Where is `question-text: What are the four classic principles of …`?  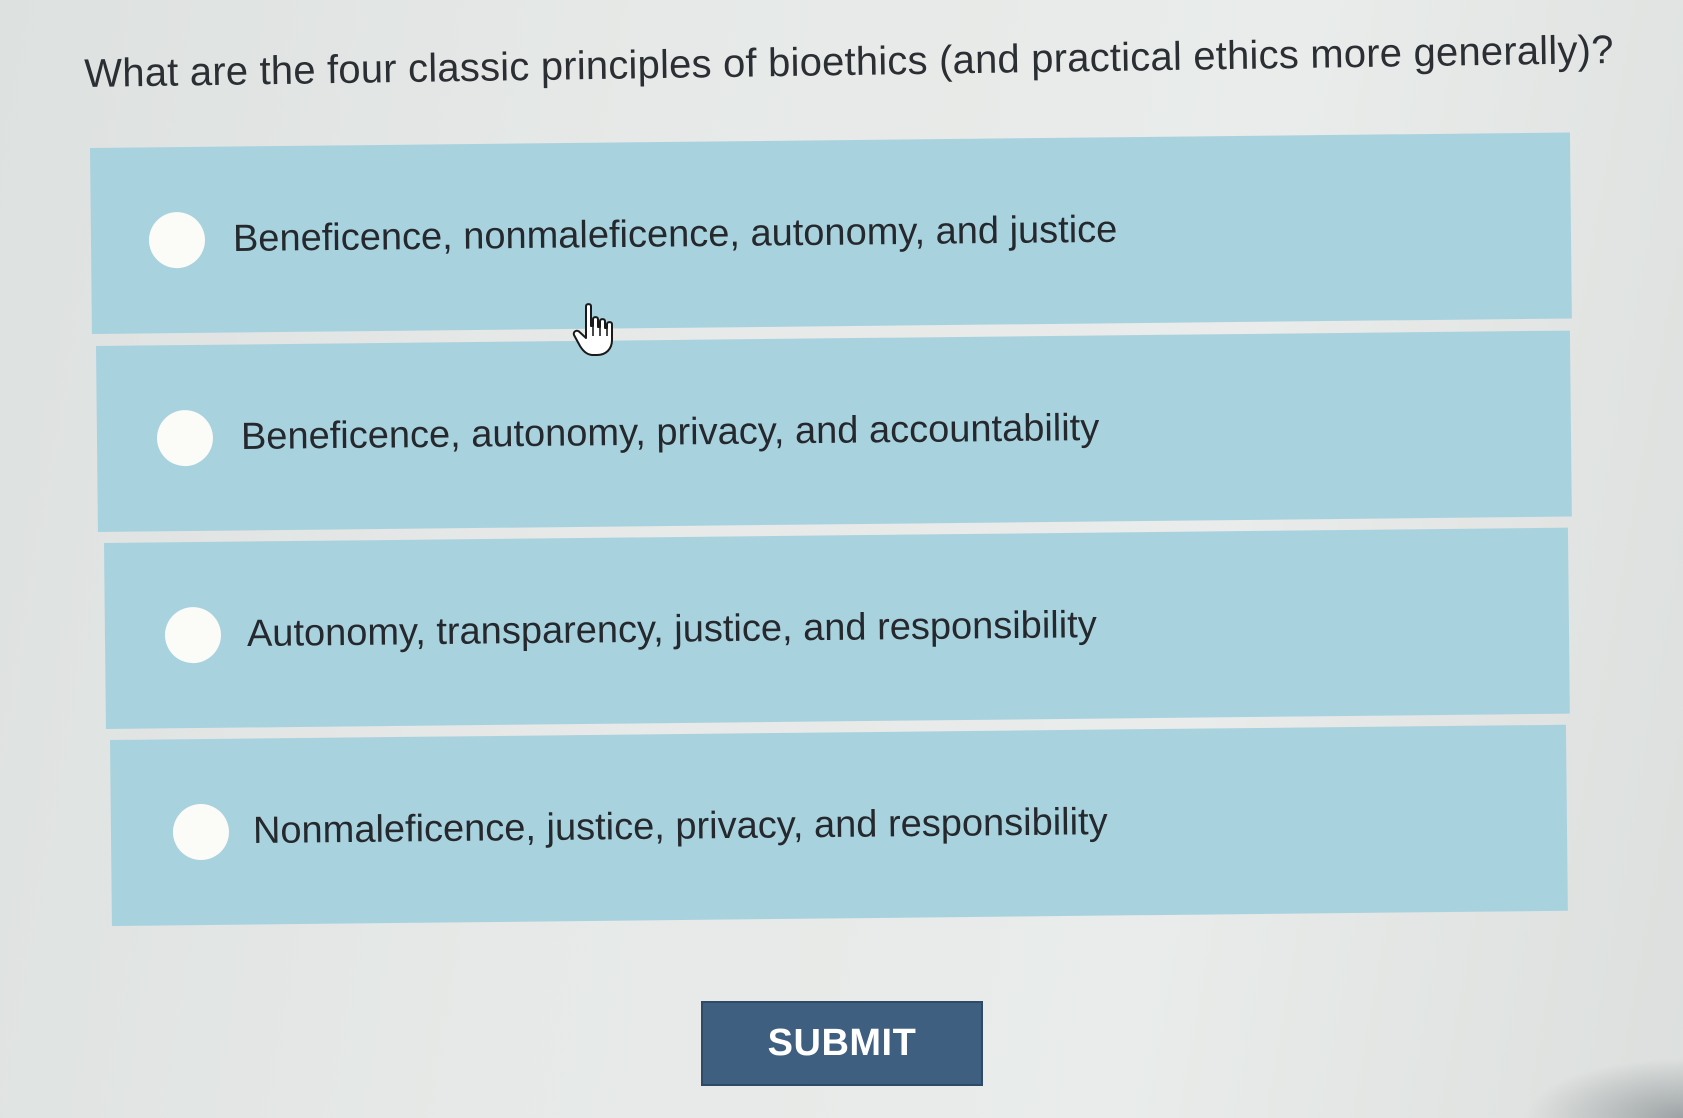 question-text: What are the four classic principles of … is located at coordinates (849, 61).